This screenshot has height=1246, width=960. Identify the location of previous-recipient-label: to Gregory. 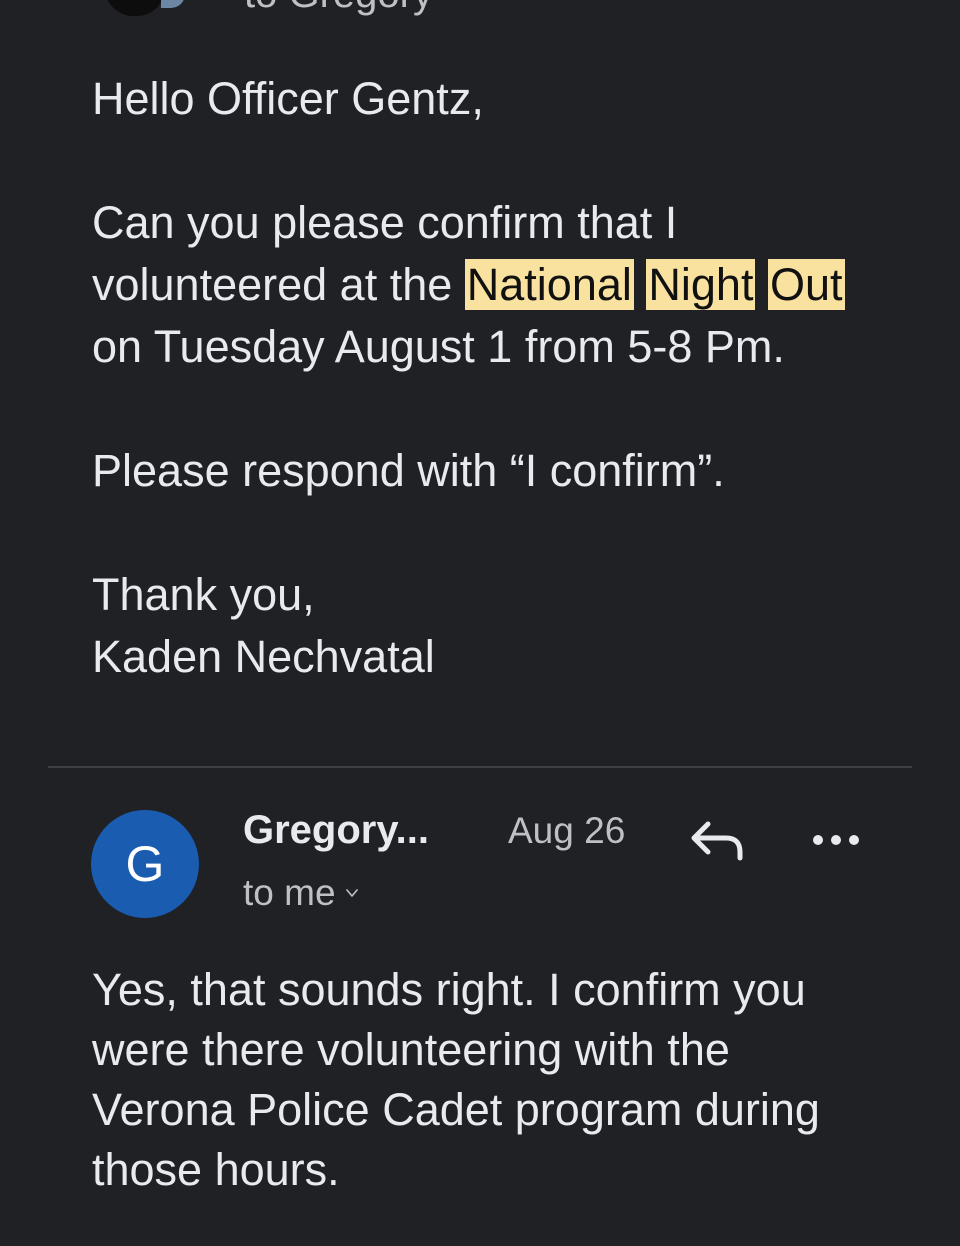
(338, 8).